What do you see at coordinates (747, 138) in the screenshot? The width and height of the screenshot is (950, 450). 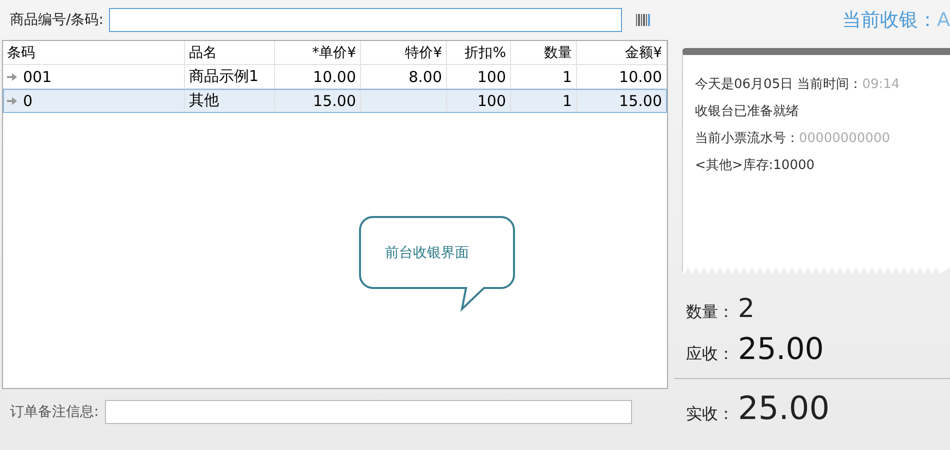 I see `receipt-text: 当前小票流水号：` at bounding box center [747, 138].